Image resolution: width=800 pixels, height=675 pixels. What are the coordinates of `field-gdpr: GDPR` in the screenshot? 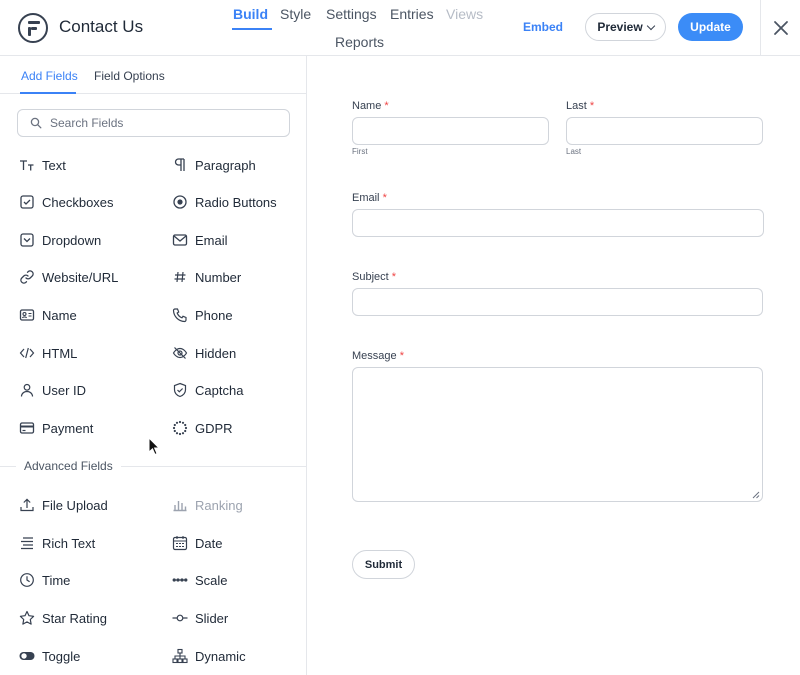 It's located at (202, 428).